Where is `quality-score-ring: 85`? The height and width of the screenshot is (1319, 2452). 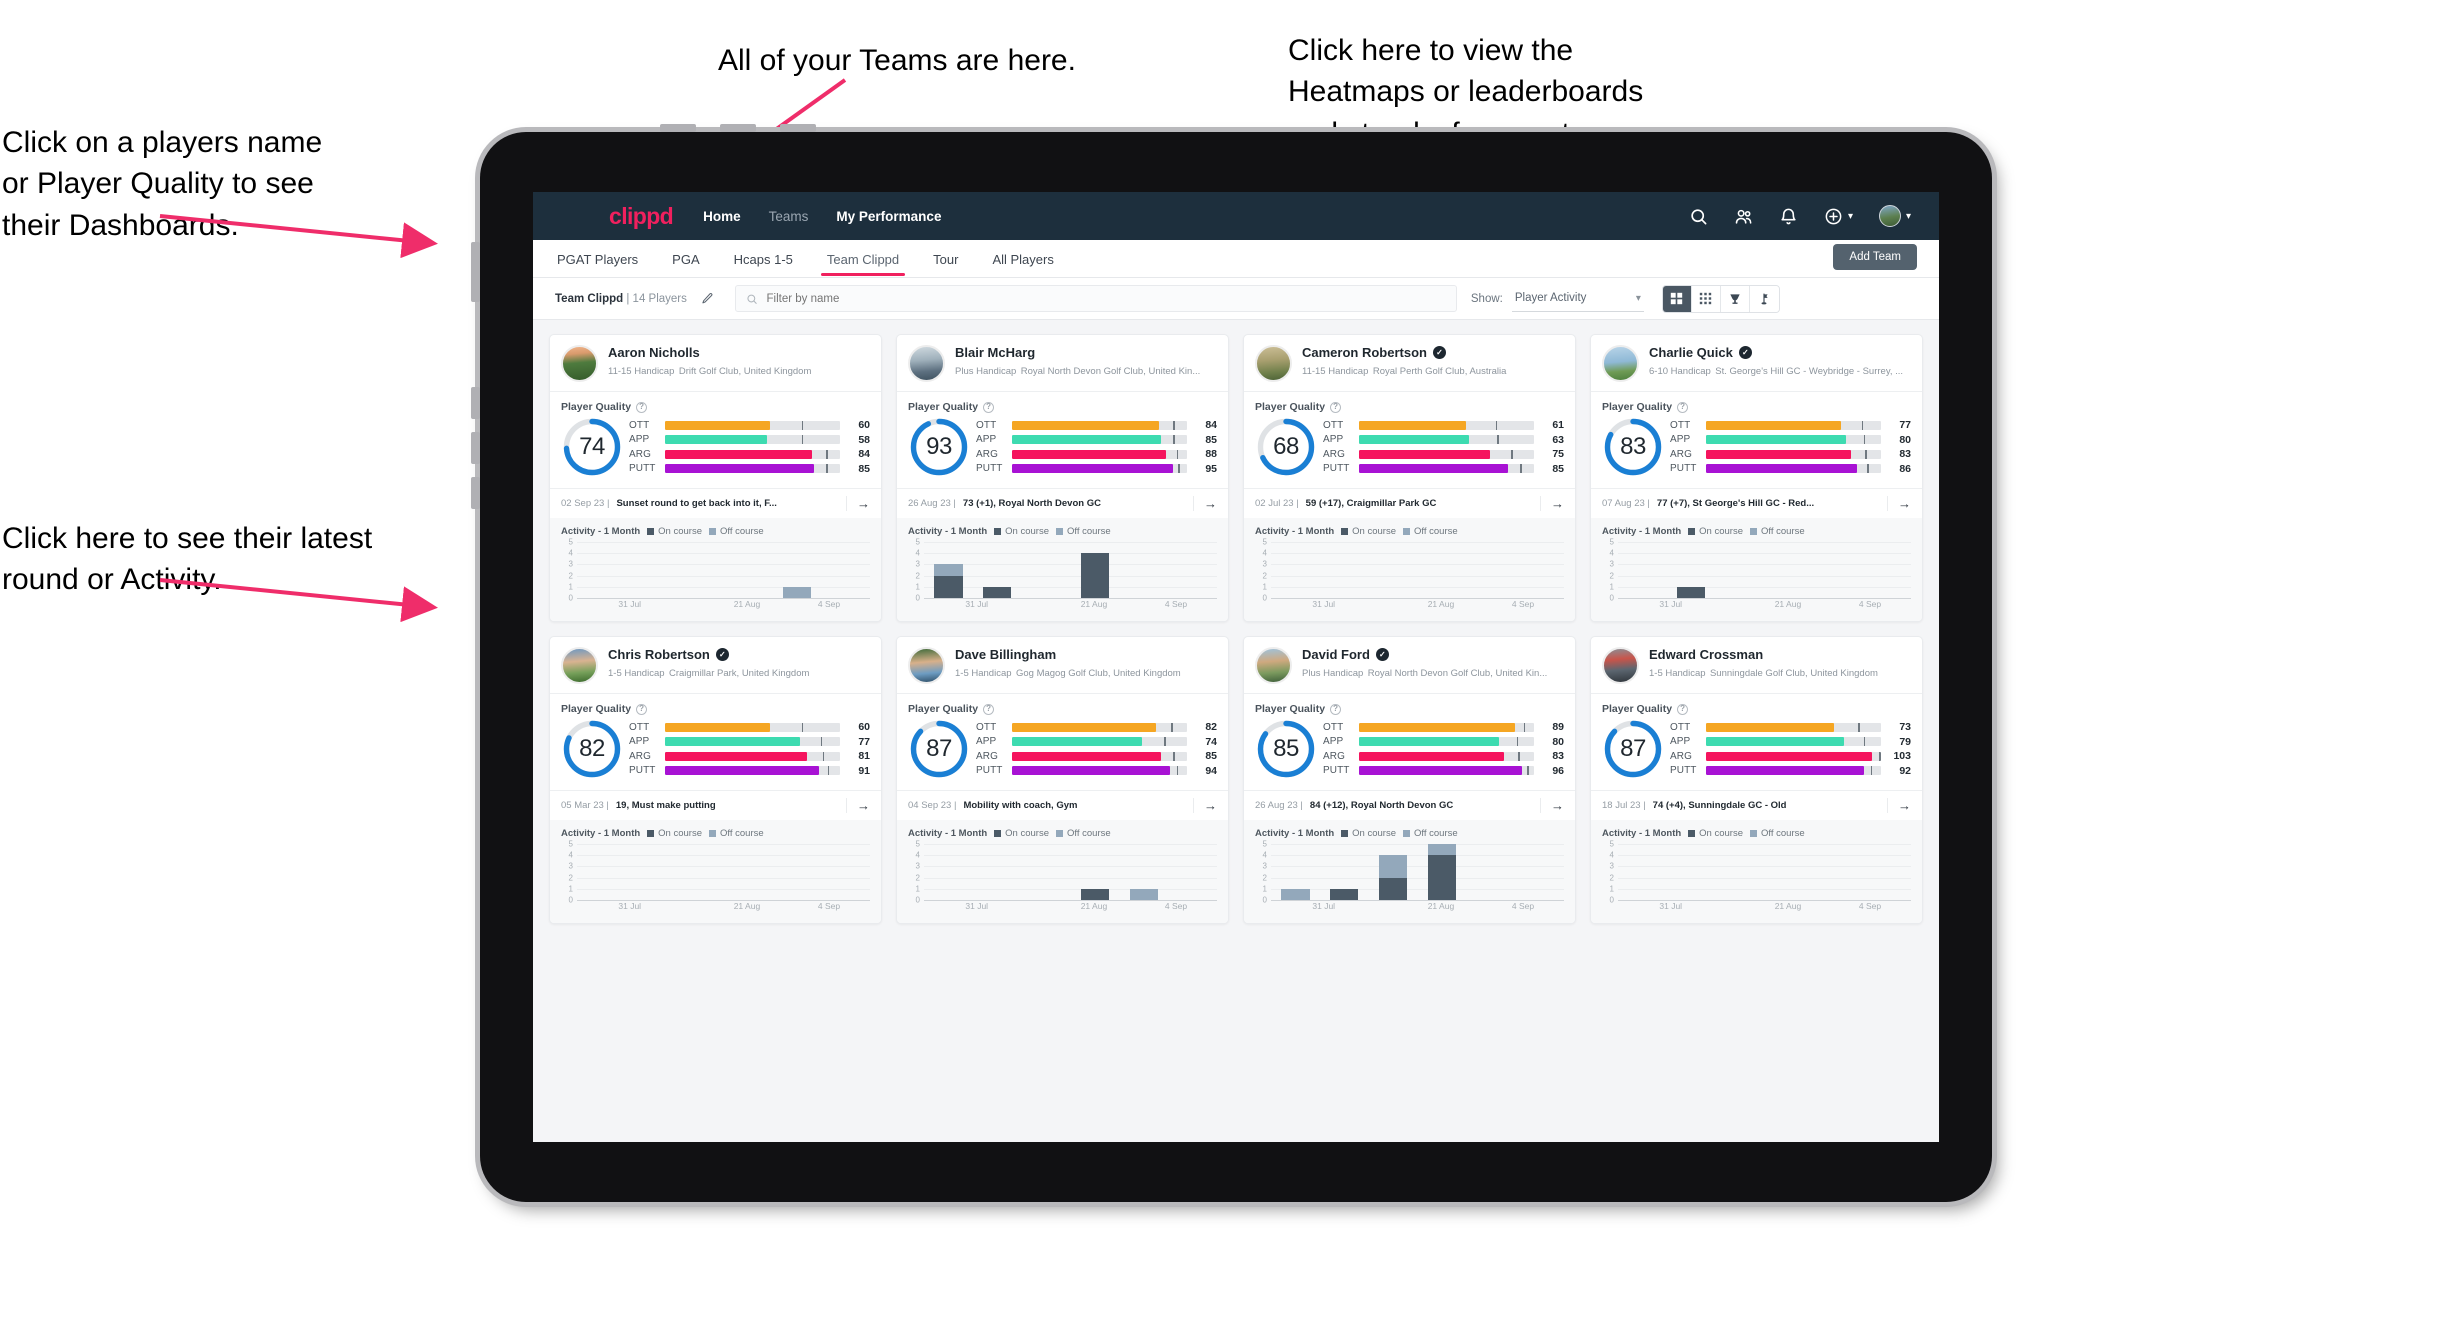
quality-score-ring: 85 is located at coordinates (1286, 749).